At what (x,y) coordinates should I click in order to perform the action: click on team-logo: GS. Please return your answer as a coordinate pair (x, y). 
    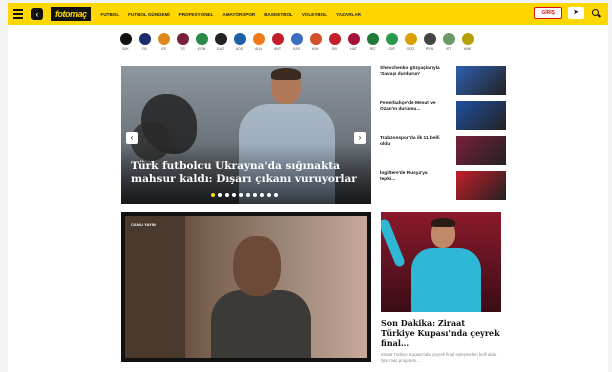
    Looking at the image, I should click on (163, 42).